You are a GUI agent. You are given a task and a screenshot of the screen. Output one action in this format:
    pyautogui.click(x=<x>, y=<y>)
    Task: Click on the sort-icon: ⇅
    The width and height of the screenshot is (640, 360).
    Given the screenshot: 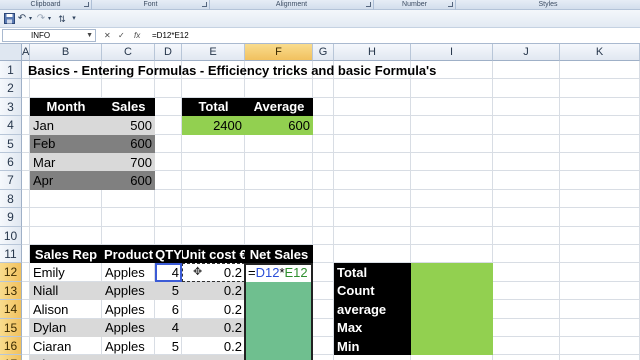 What is the action you would take?
    pyautogui.click(x=62, y=19)
    